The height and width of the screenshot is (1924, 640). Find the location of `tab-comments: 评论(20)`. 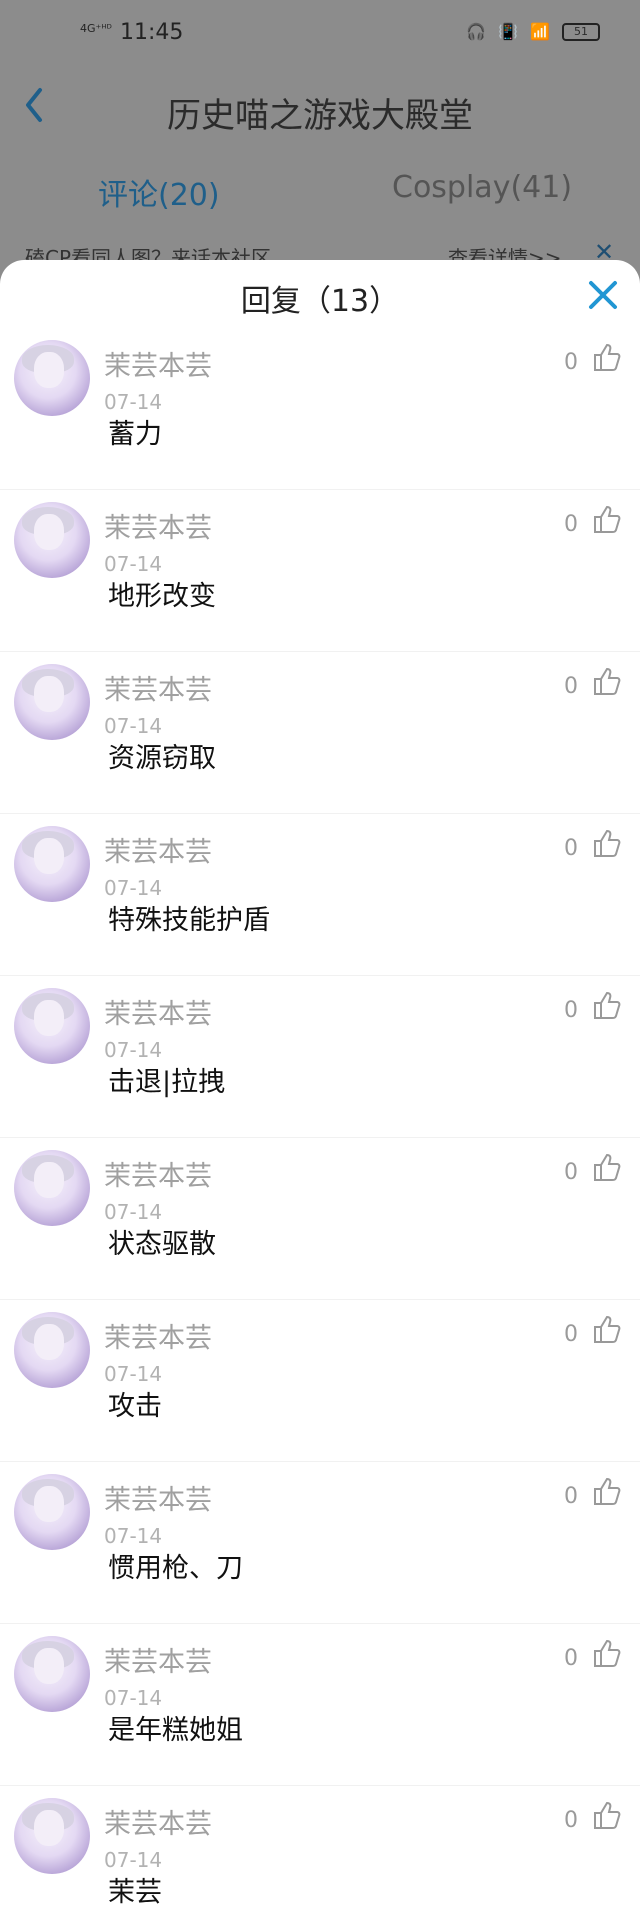

tab-comments: 评论(20) is located at coordinates (159, 192).